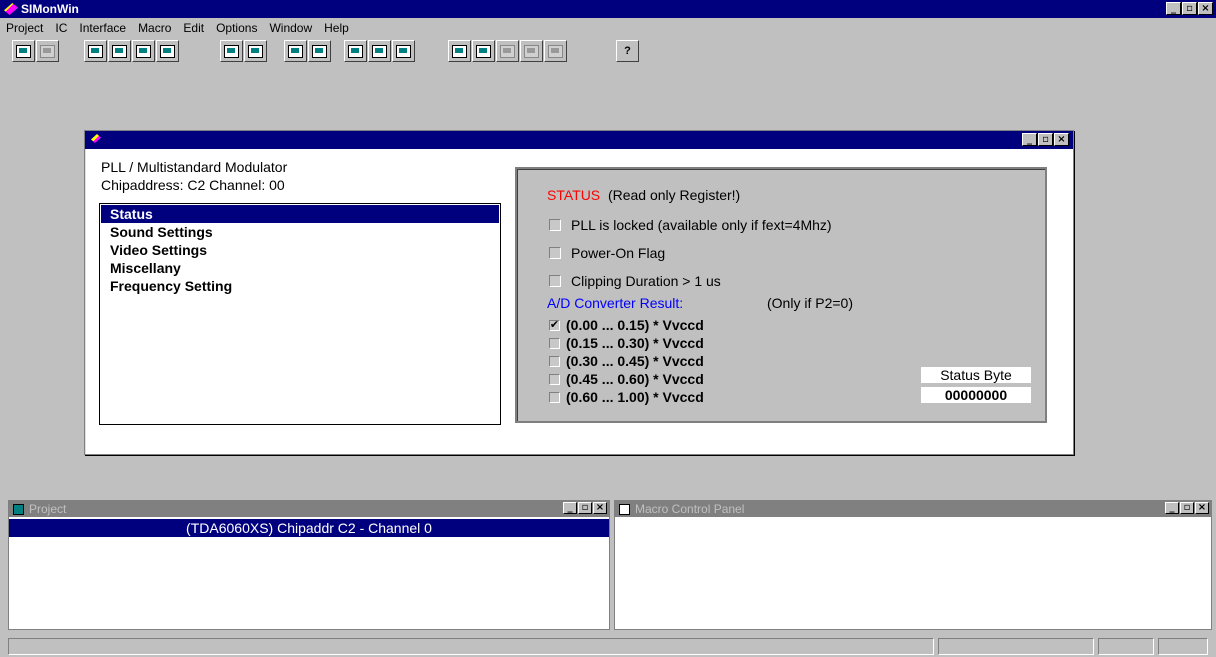  What do you see at coordinates (579, 140) in the screenshot?
I see `modulator-titlebar: _ ▫ ×` at bounding box center [579, 140].